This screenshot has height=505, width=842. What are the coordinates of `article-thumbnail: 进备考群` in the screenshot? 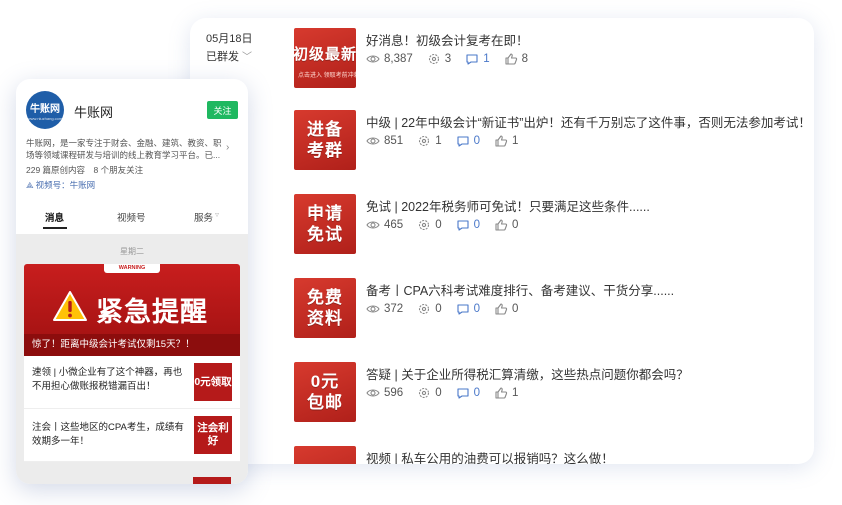 It's located at (325, 140).